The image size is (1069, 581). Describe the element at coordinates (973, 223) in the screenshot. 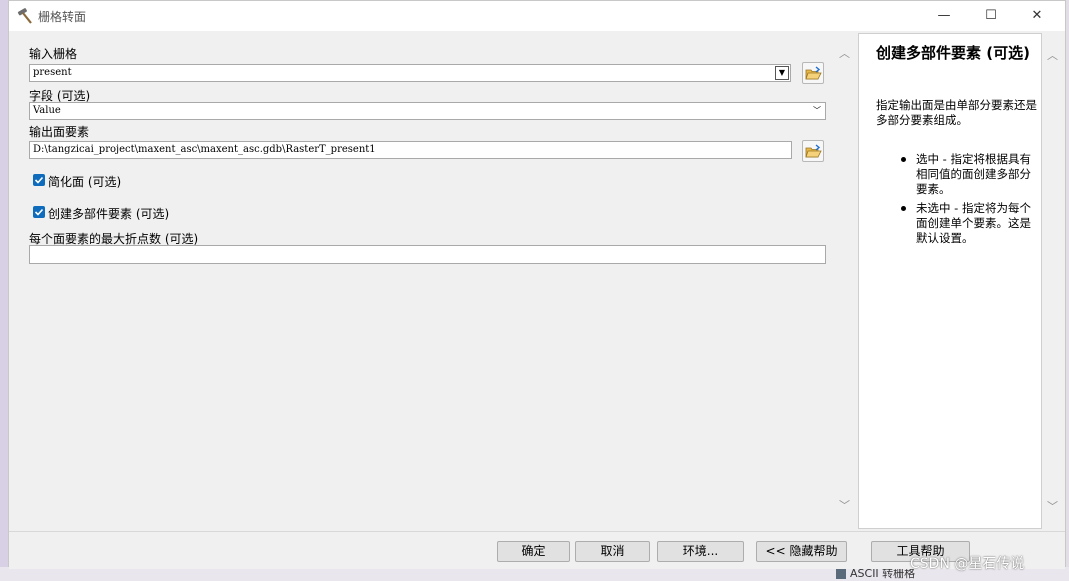

I see `help-item-text: 未选中 - 指定将为每个面创建单个要素。这是默认设置。` at that location.